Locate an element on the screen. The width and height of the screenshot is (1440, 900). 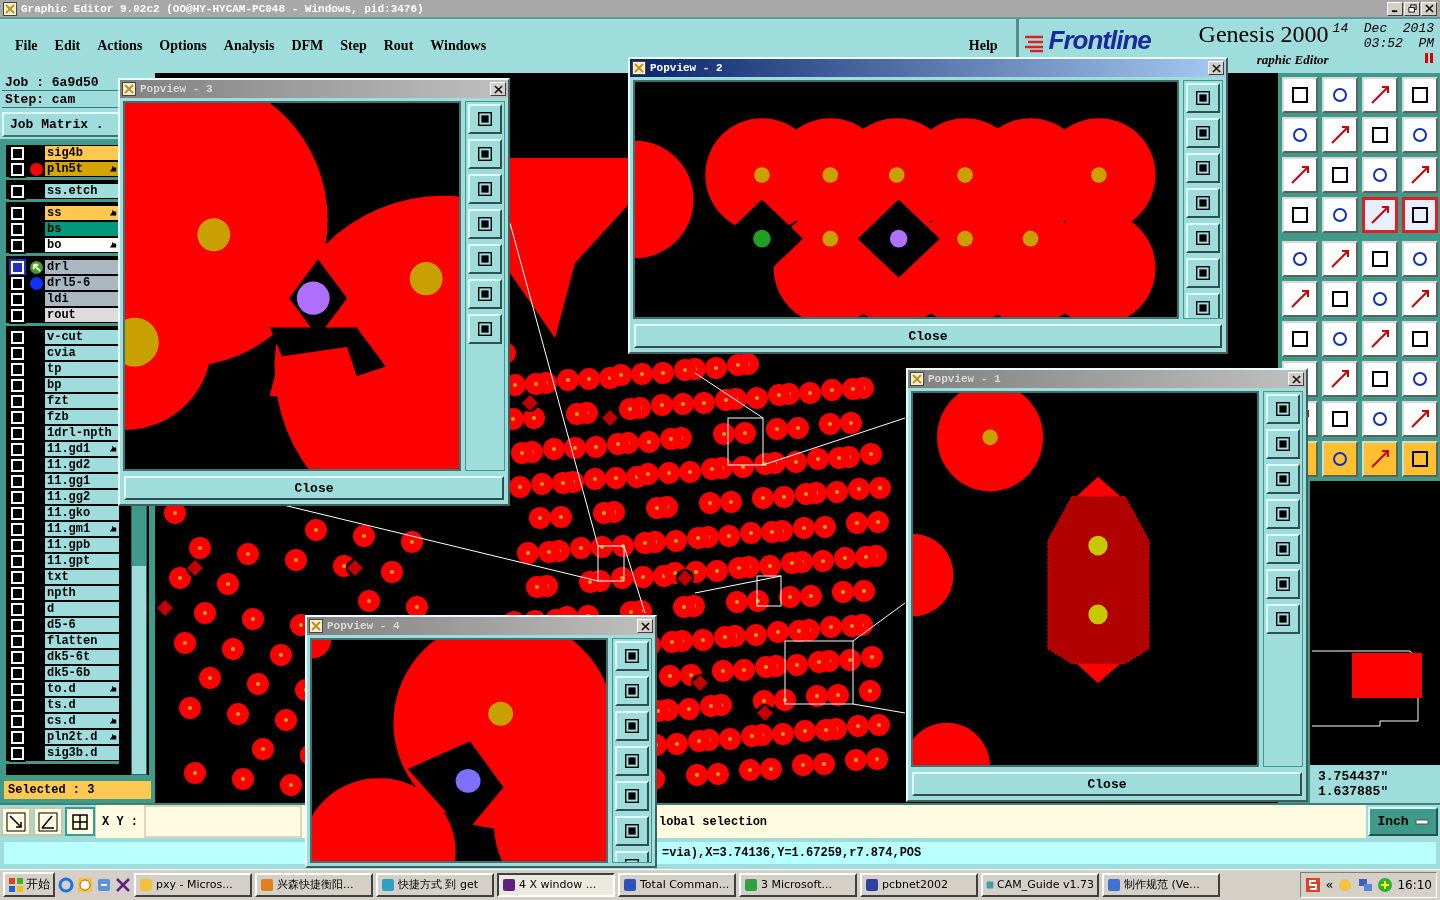
popview-title: Popview - 1 is located at coordinates (964, 379).